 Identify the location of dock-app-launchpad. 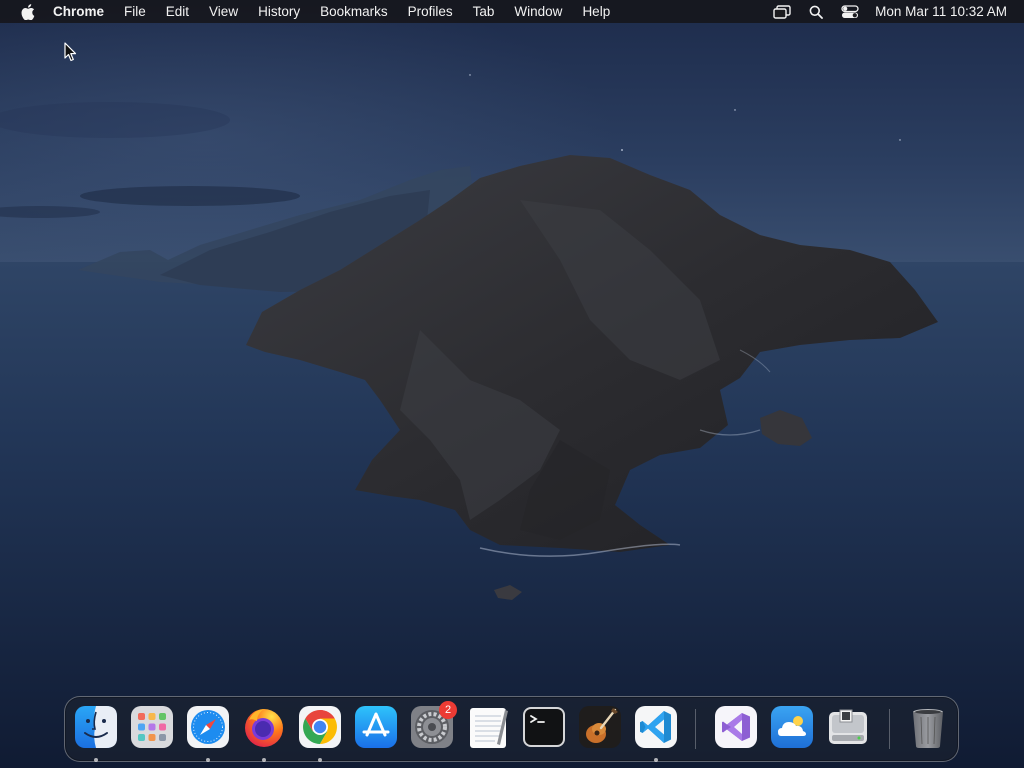
(152, 727).